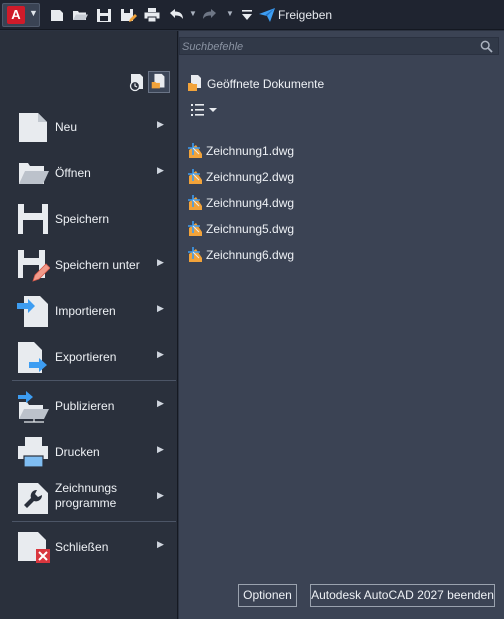 Image resolution: width=504 pixels, height=619 pixels. I want to click on exit-application-button: Autodesk AutoCAD 2027 beenden, so click(402, 595).